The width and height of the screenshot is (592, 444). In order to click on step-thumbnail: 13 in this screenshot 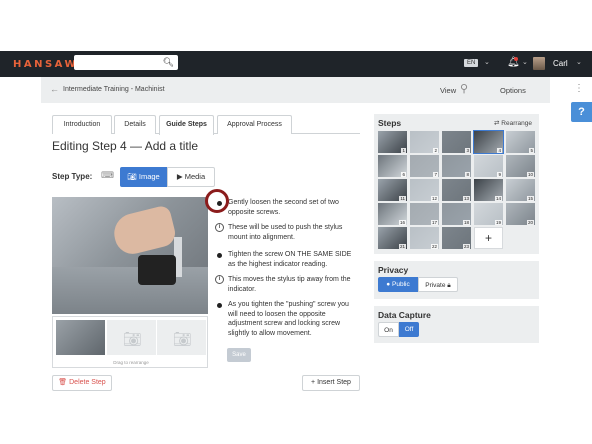, I will do `click(456, 190)`.